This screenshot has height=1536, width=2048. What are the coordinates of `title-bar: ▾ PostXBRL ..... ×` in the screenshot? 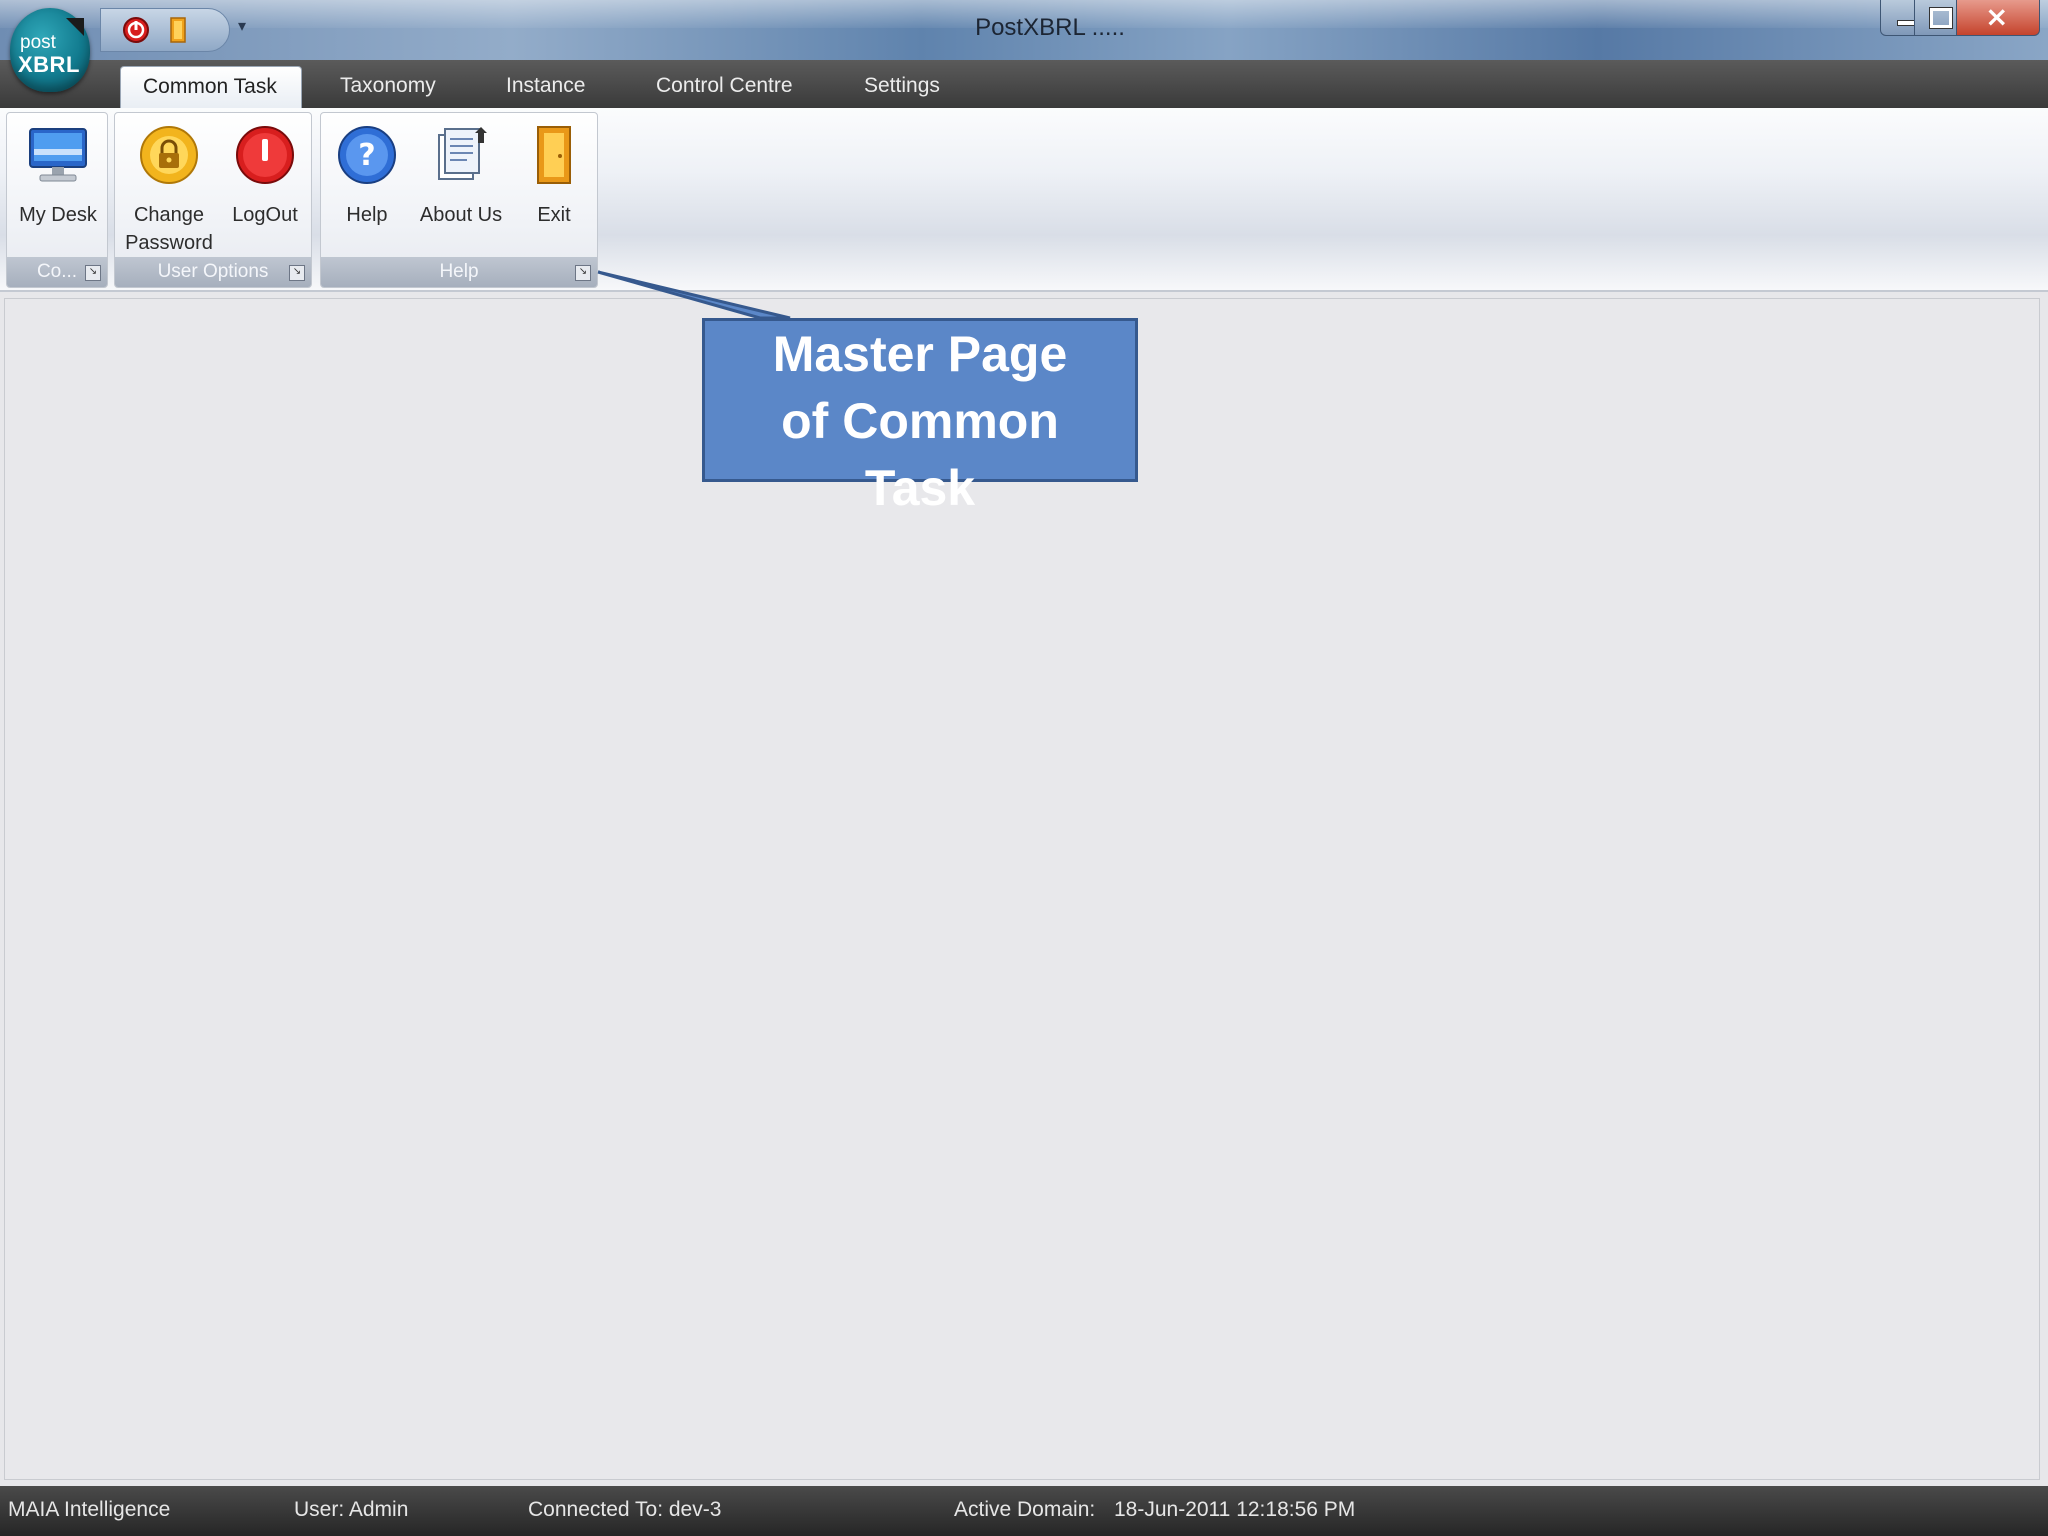 It's located at (1024, 30).